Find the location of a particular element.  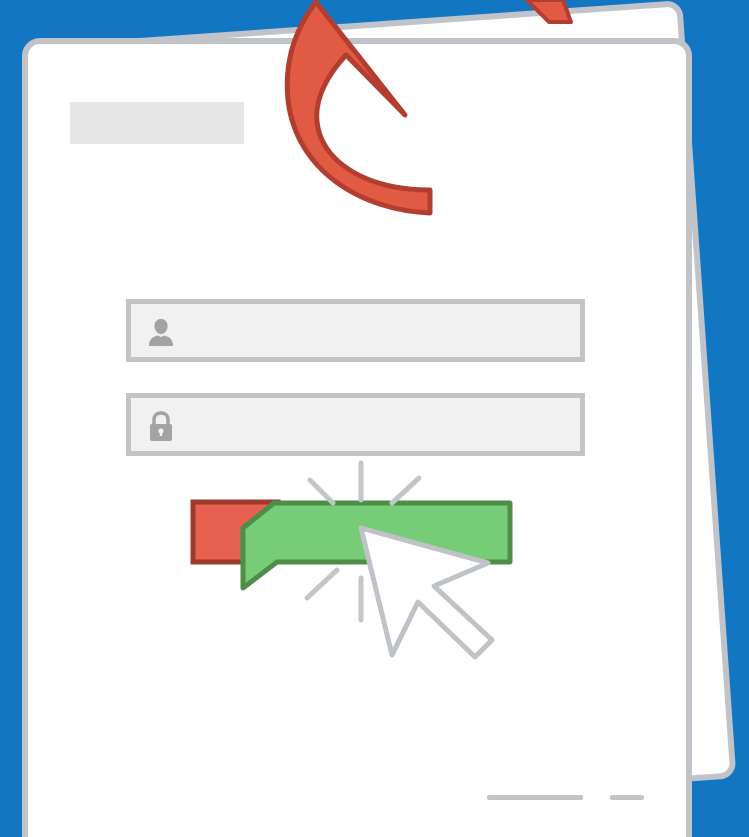

user-icon is located at coordinates (161, 332).